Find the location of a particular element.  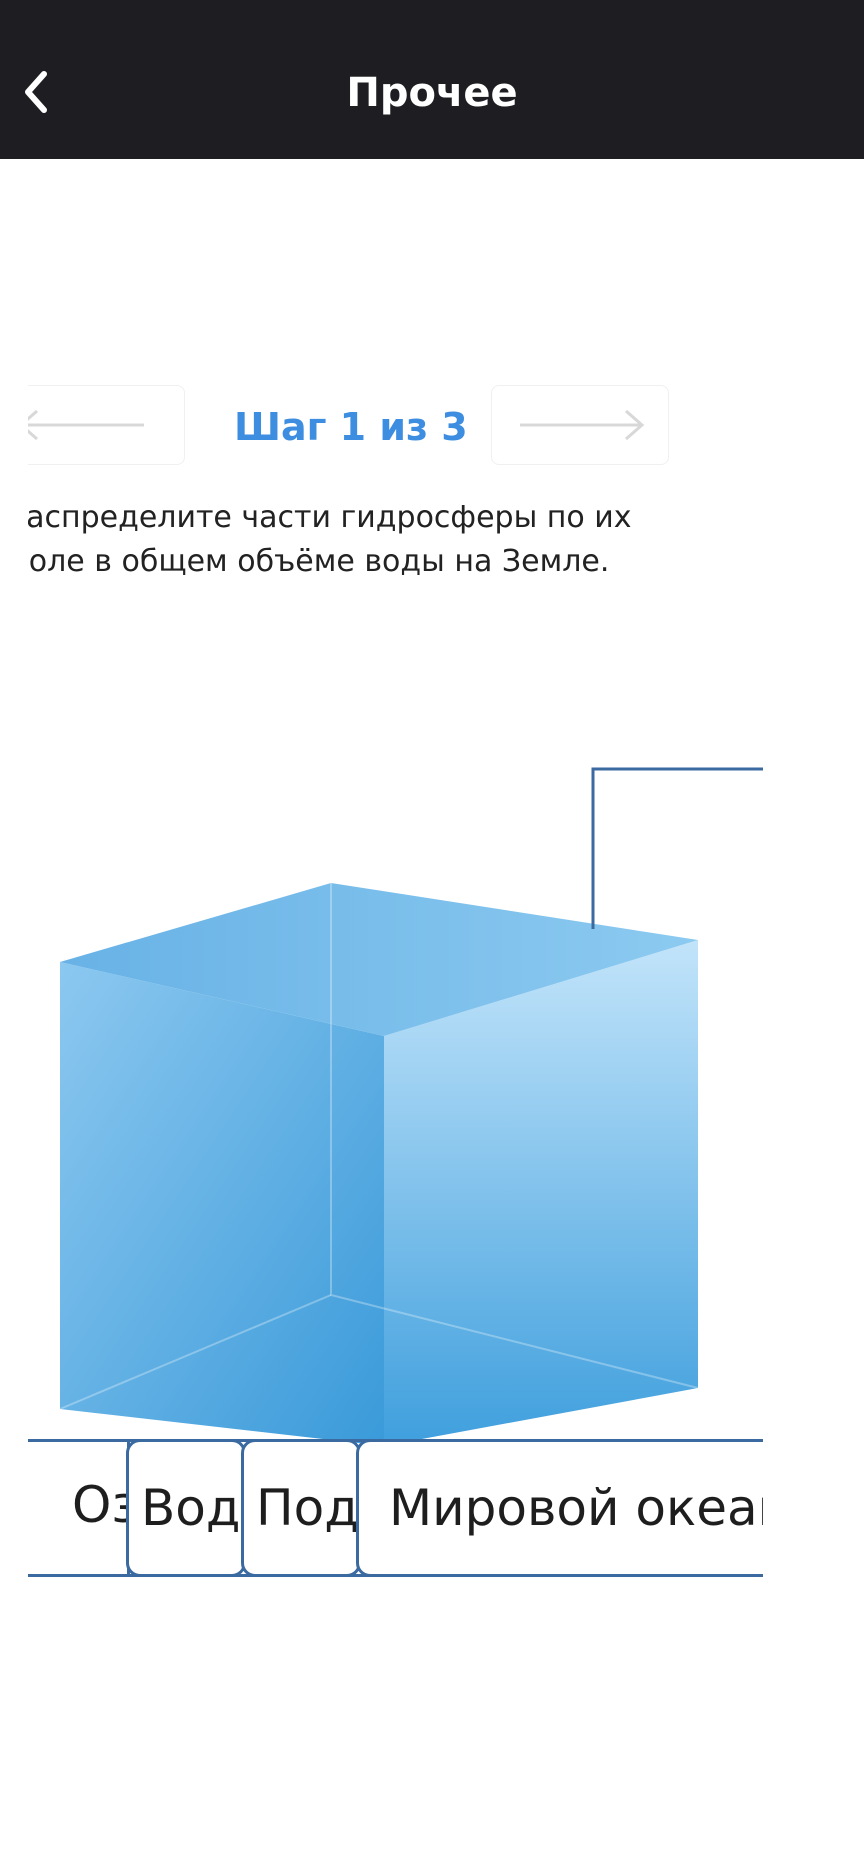

option-label: Озёра is located at coordinates (99, 1505).